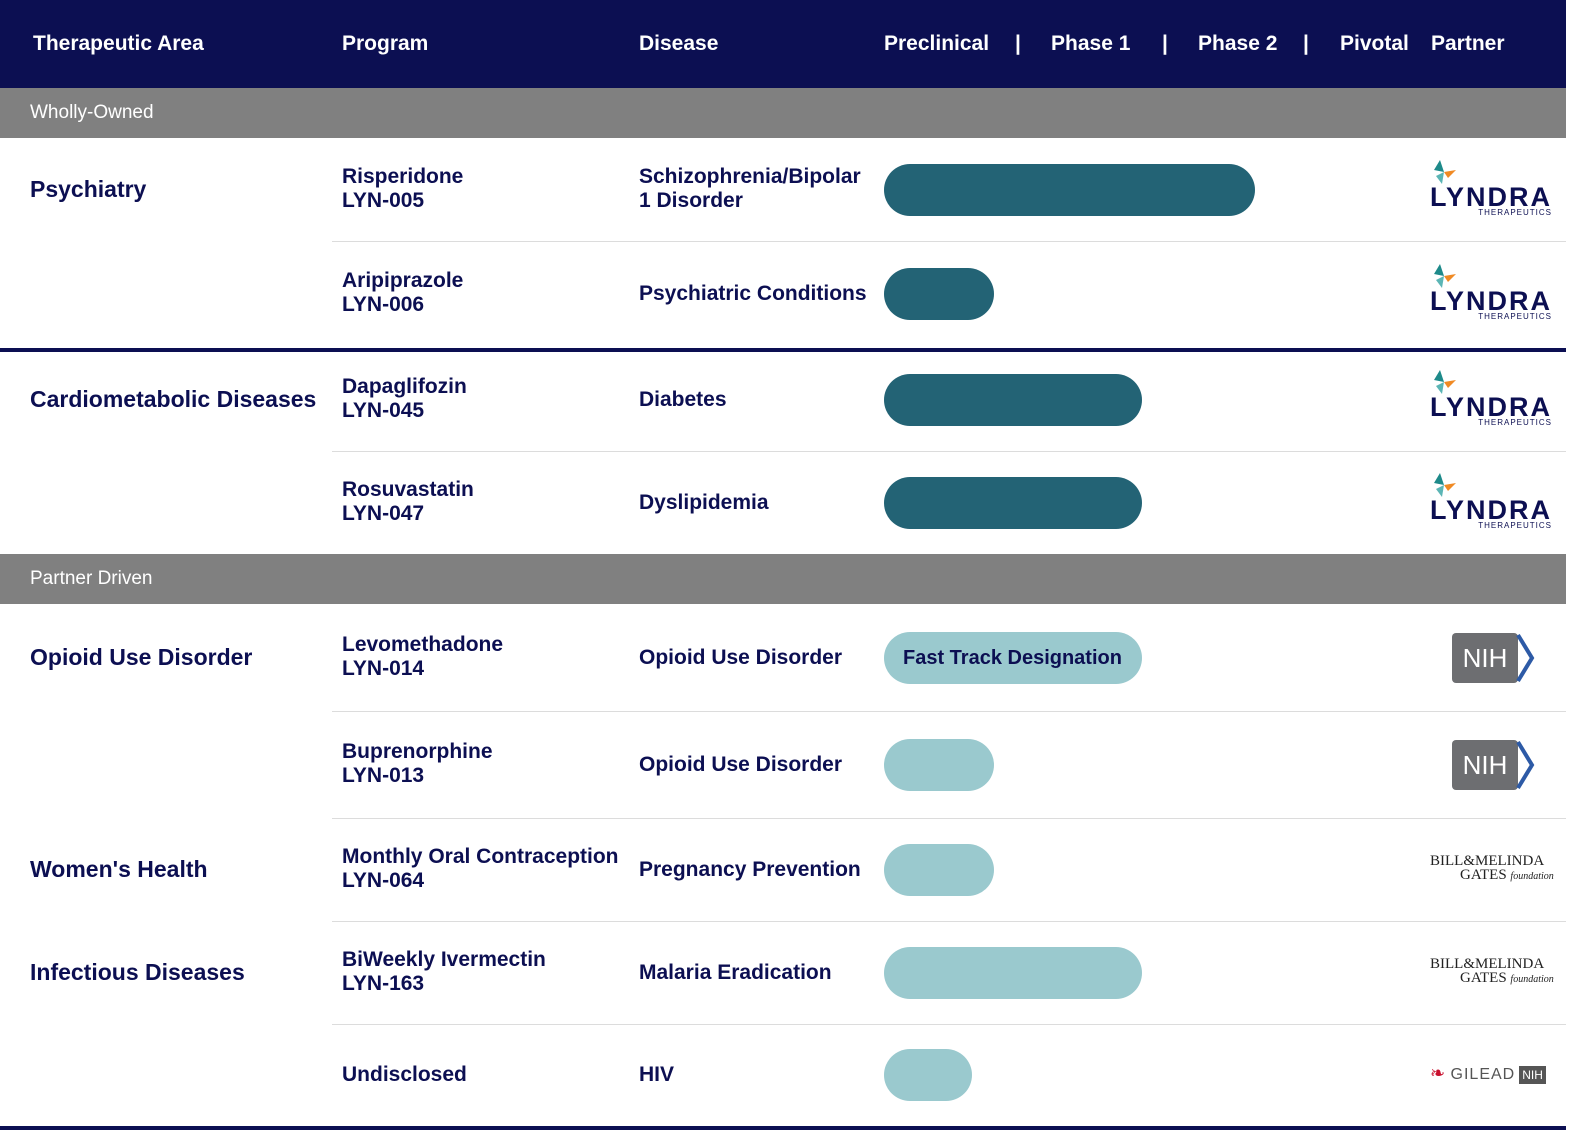 The width and height of the screenshot is (1578, 1138). What do you see at coordinates (1532, 1075) in the screenshot?
I see `mini-nih-badge: NIH` at bounding box center [1532, 1075].